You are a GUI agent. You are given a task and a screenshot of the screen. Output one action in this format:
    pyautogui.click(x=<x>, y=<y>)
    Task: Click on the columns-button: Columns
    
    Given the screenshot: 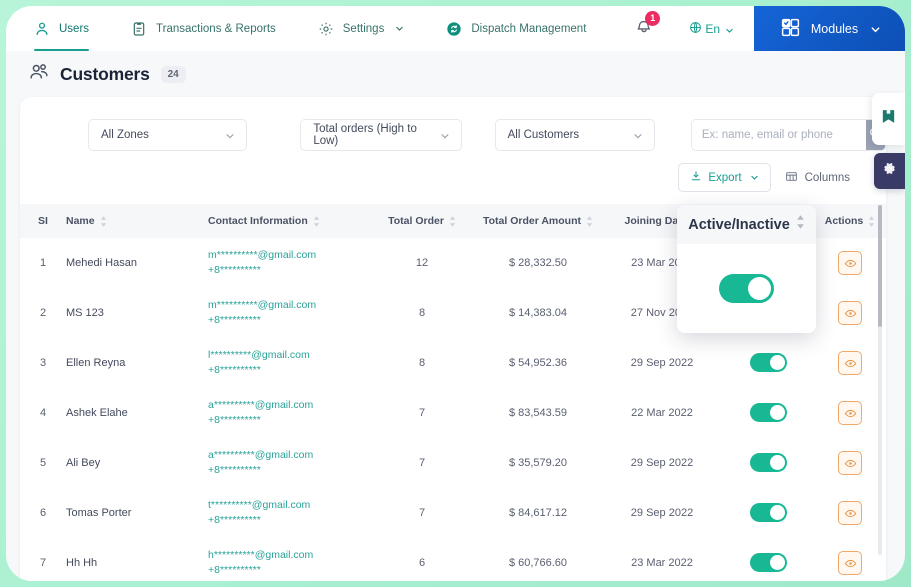 What is the action you would take?
    pyautogui.click(x=817, y=177)
    